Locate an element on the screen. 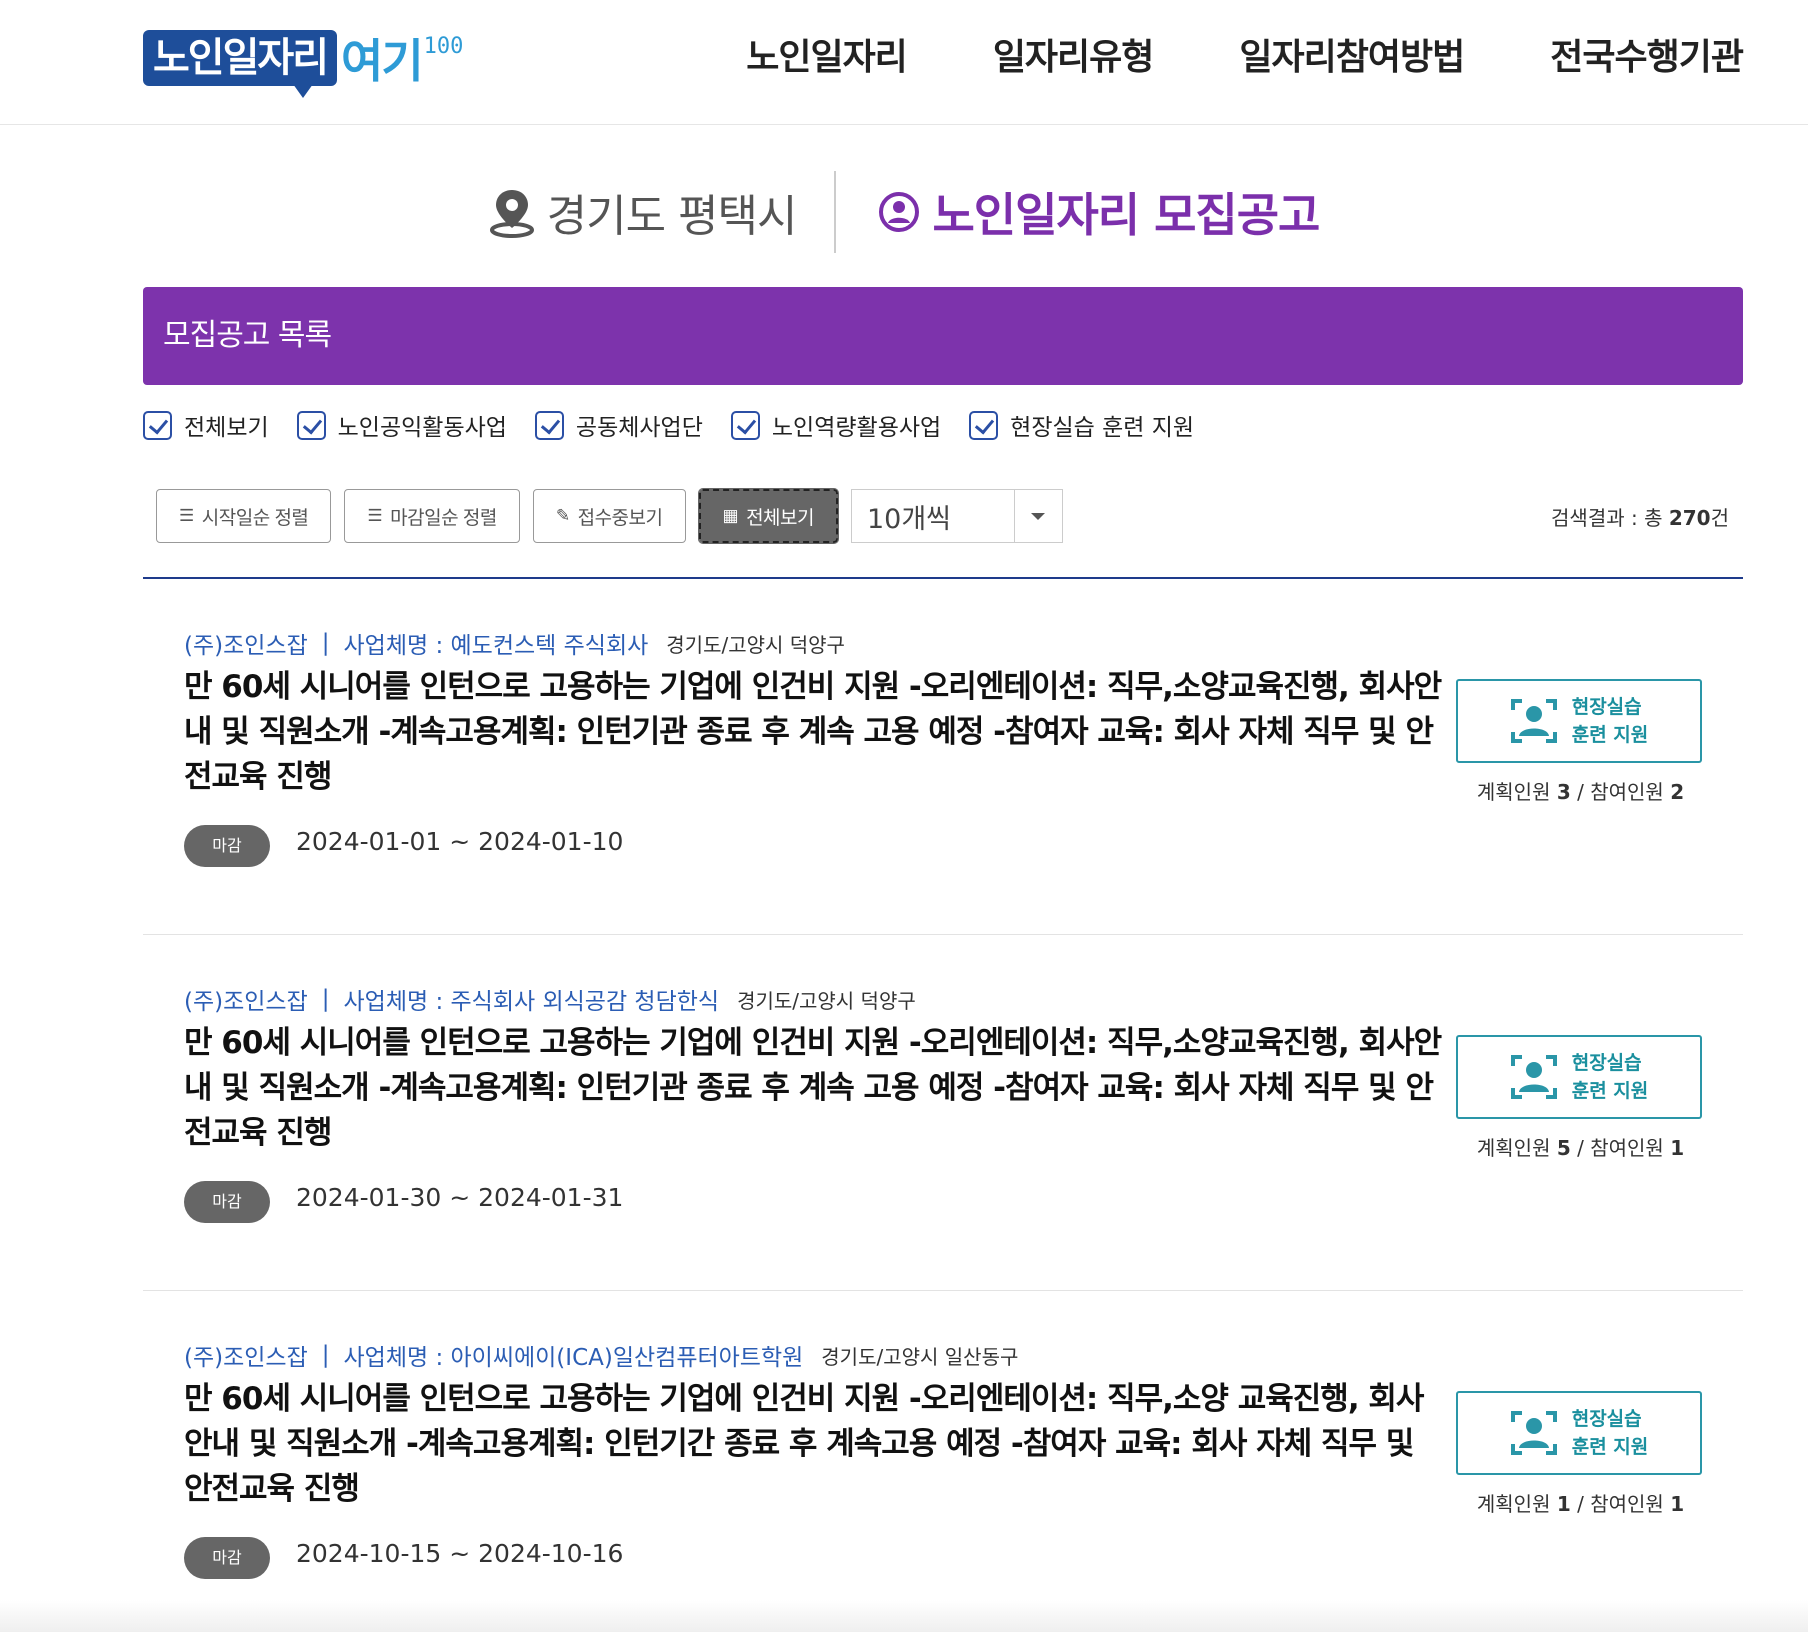 This screenshot has width=1808, height=1647. item-period: 2024-01-30 ~ 2024-01-31 is located at coordinates (460, 1197).